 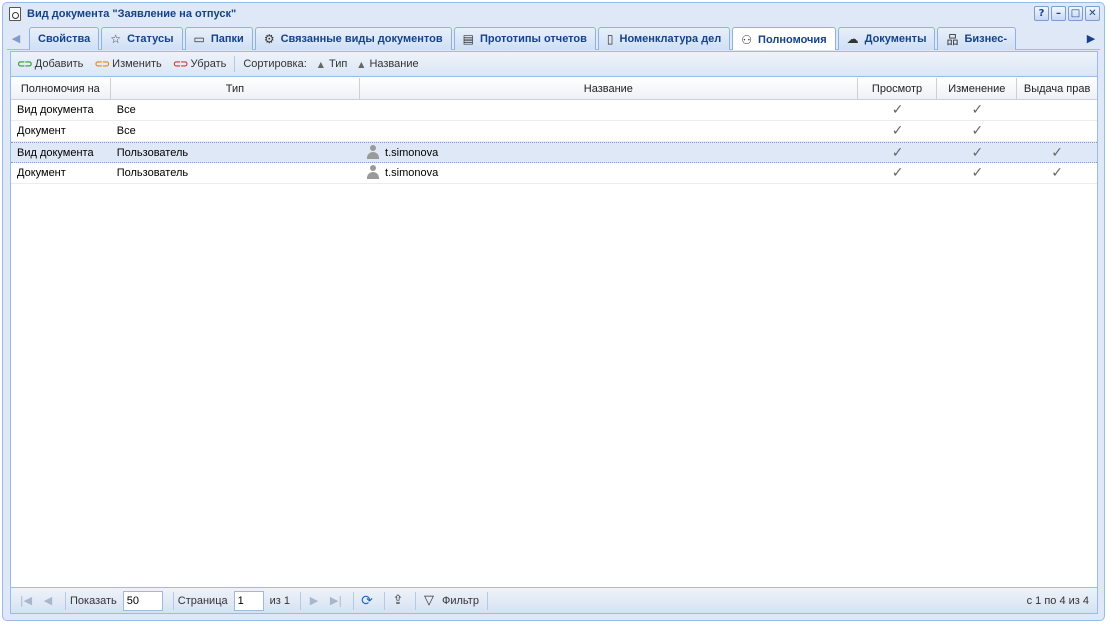 I want to click on page-label: Страница, so click(x=202, y=600).